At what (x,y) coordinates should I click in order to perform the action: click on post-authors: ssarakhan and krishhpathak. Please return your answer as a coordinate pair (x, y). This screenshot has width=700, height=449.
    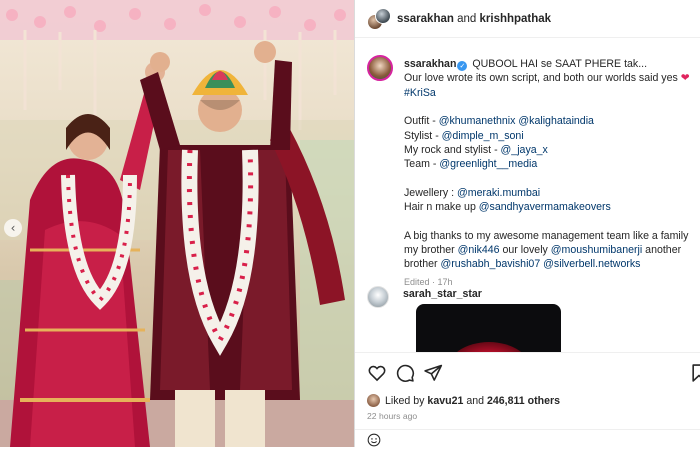
    Looking at the image, I should click on (474, 19).